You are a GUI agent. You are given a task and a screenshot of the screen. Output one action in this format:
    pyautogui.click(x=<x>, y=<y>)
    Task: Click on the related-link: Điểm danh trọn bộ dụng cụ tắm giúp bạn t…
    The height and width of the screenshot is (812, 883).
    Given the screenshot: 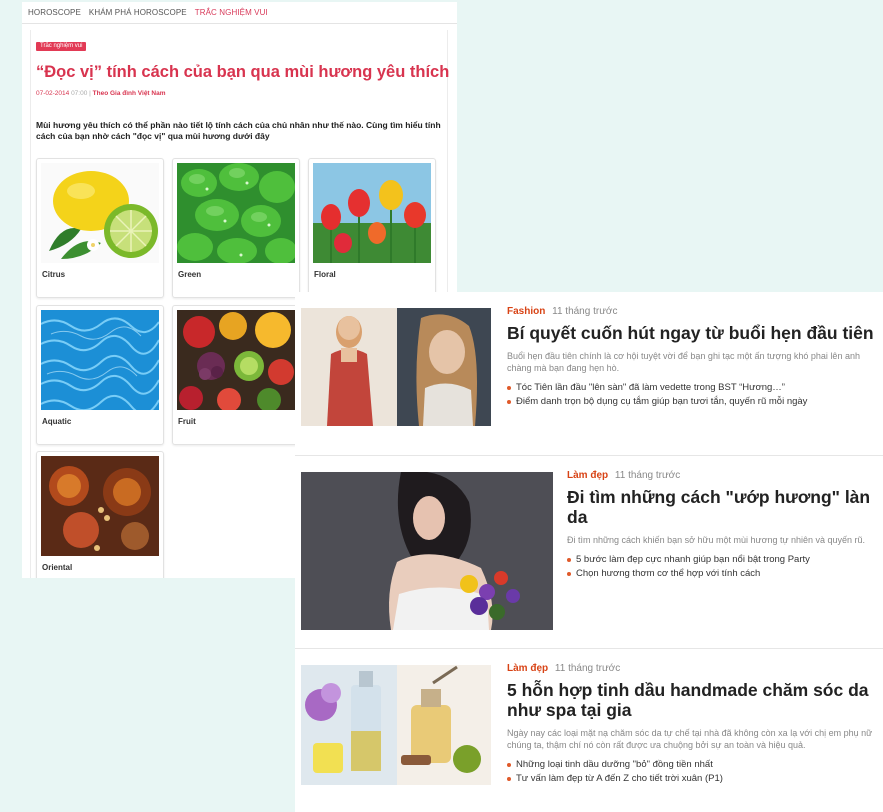 What is the action you would take?
    pyautogui.click(x=691, y=402)
    